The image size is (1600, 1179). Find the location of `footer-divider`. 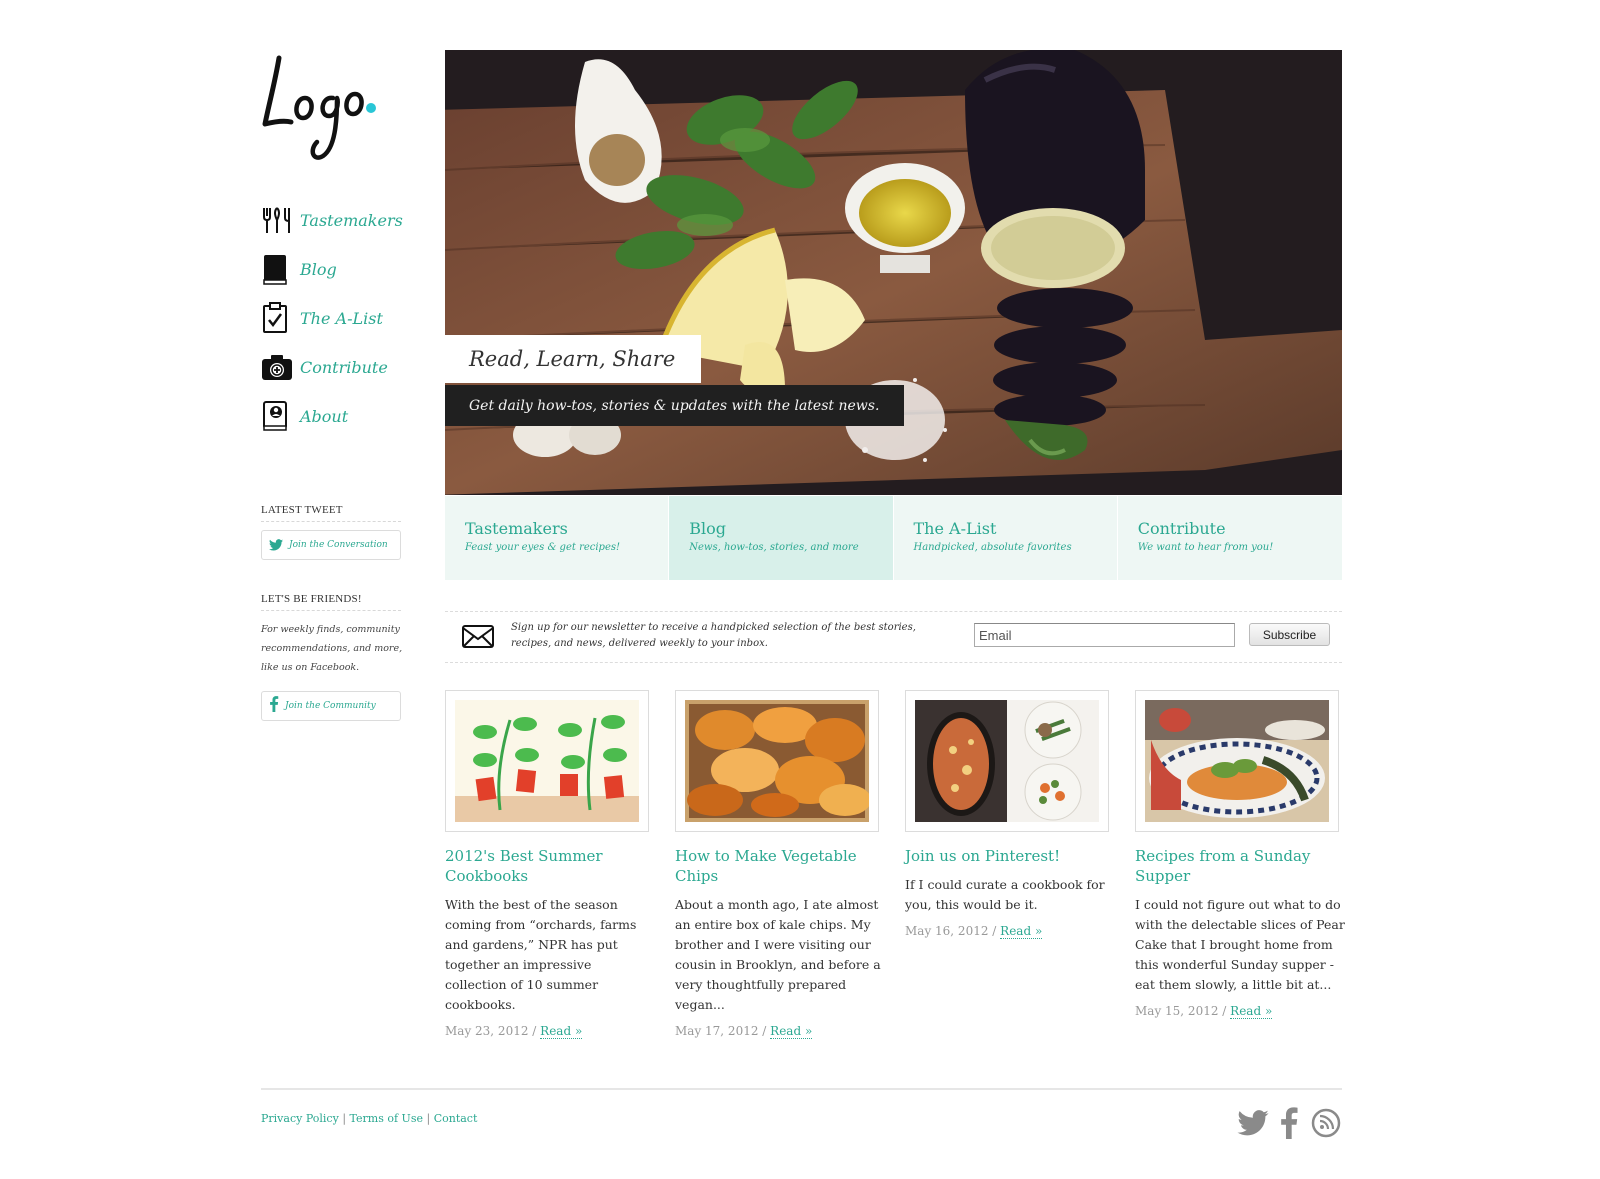

footer-divider is located at coordinates (801, 1089).